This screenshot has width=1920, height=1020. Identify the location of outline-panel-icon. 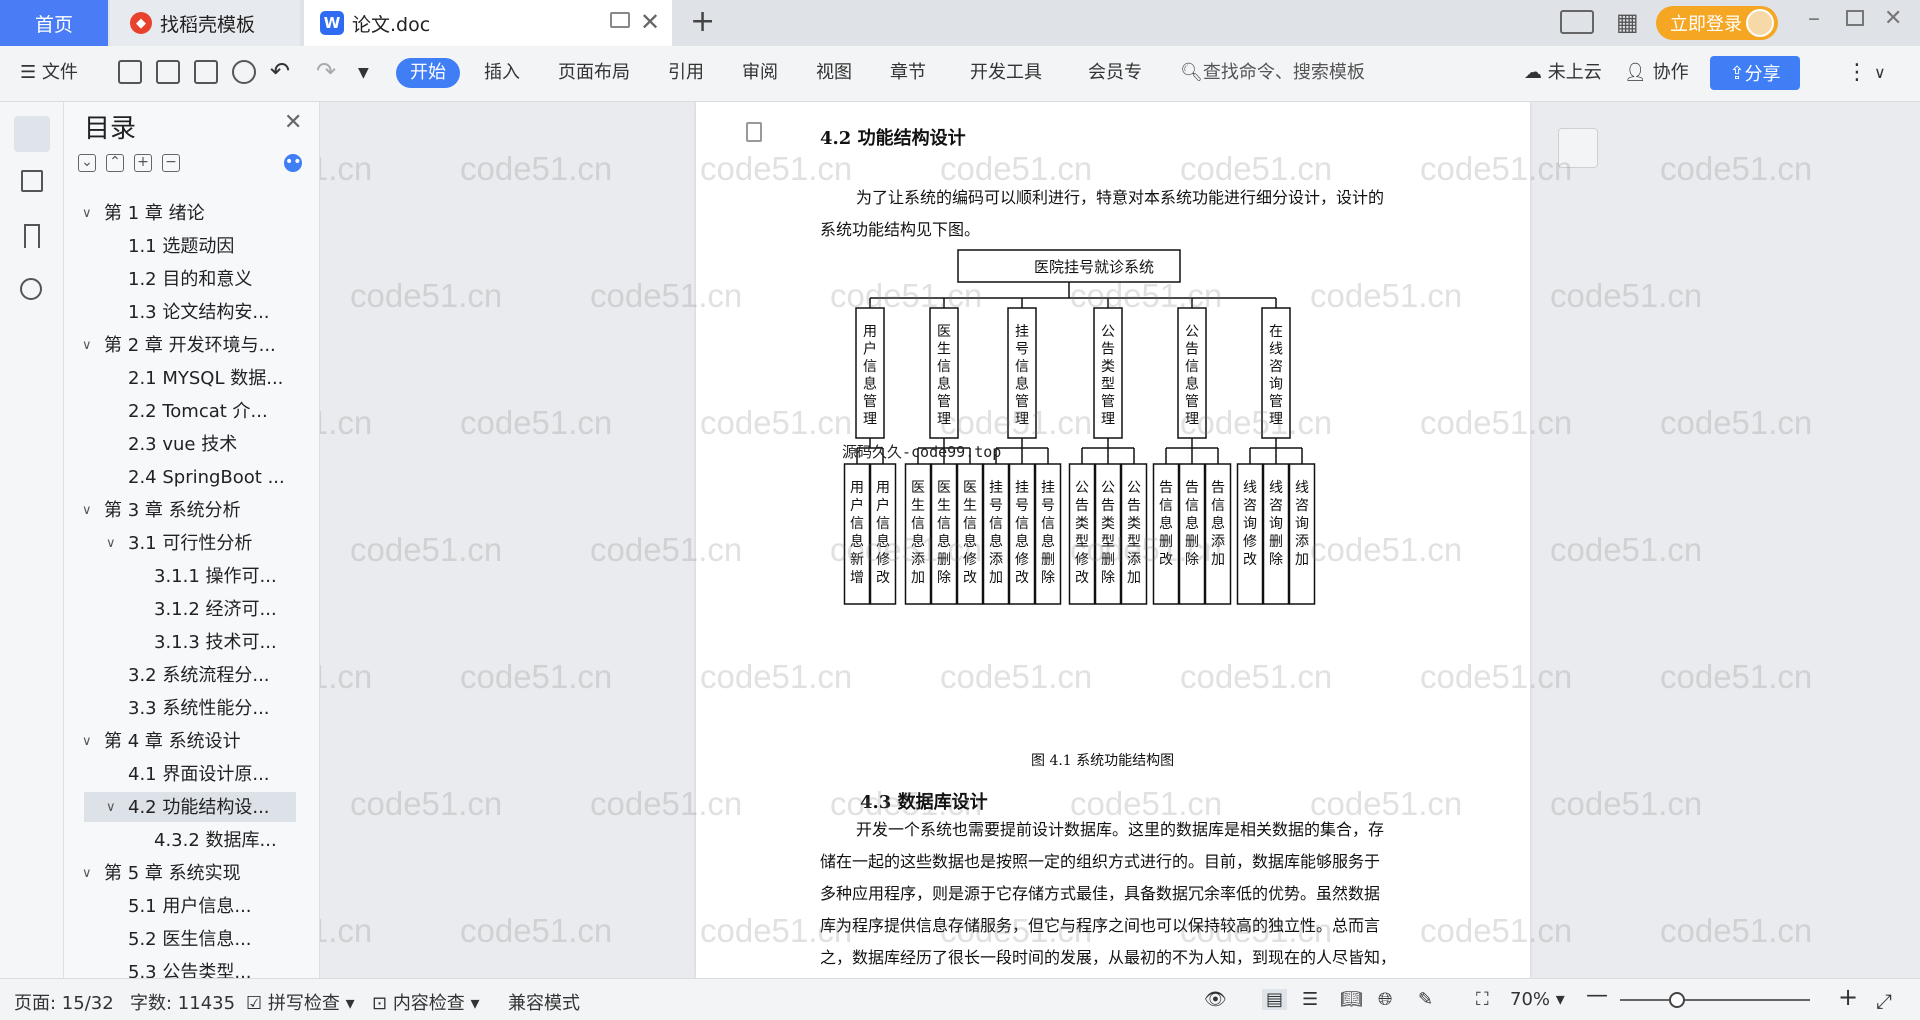
(32, 181).